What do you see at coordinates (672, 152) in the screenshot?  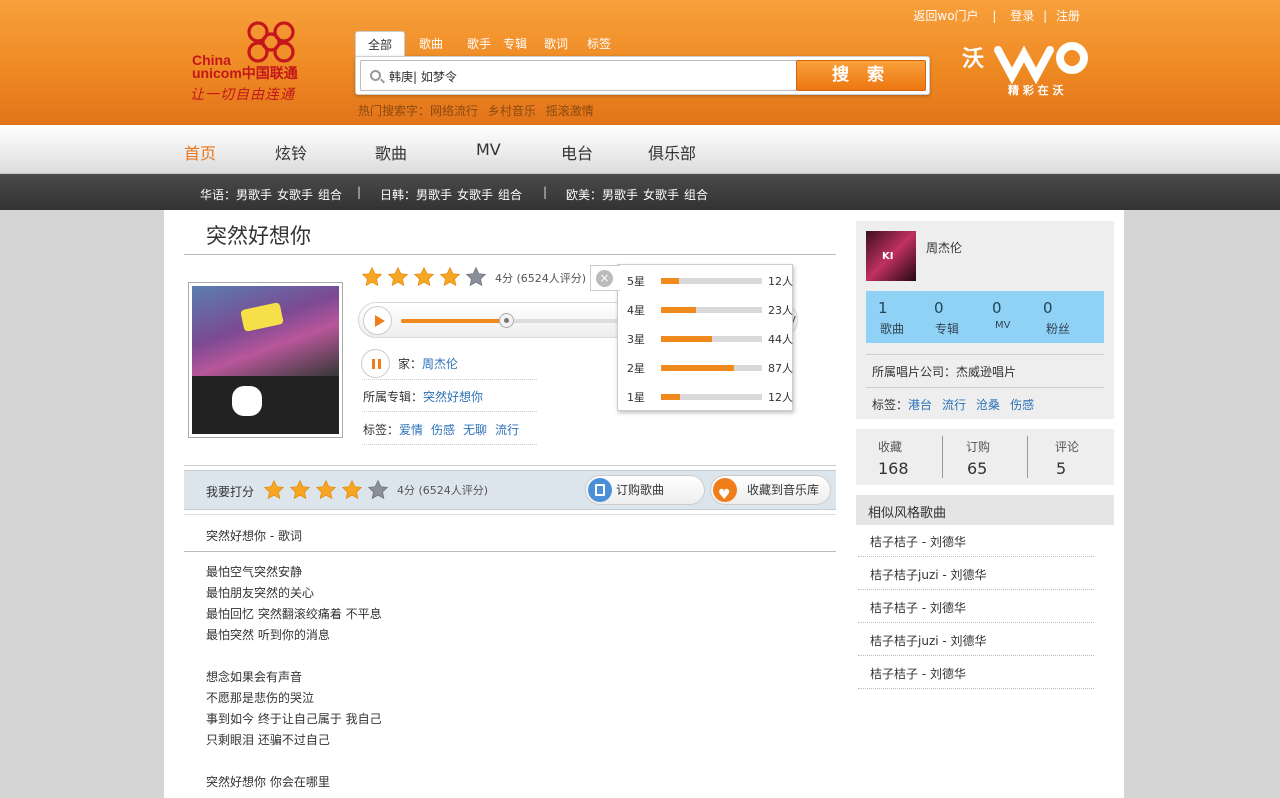 I see `nav-club: 俱乐部` at bounding box center [672, 152].